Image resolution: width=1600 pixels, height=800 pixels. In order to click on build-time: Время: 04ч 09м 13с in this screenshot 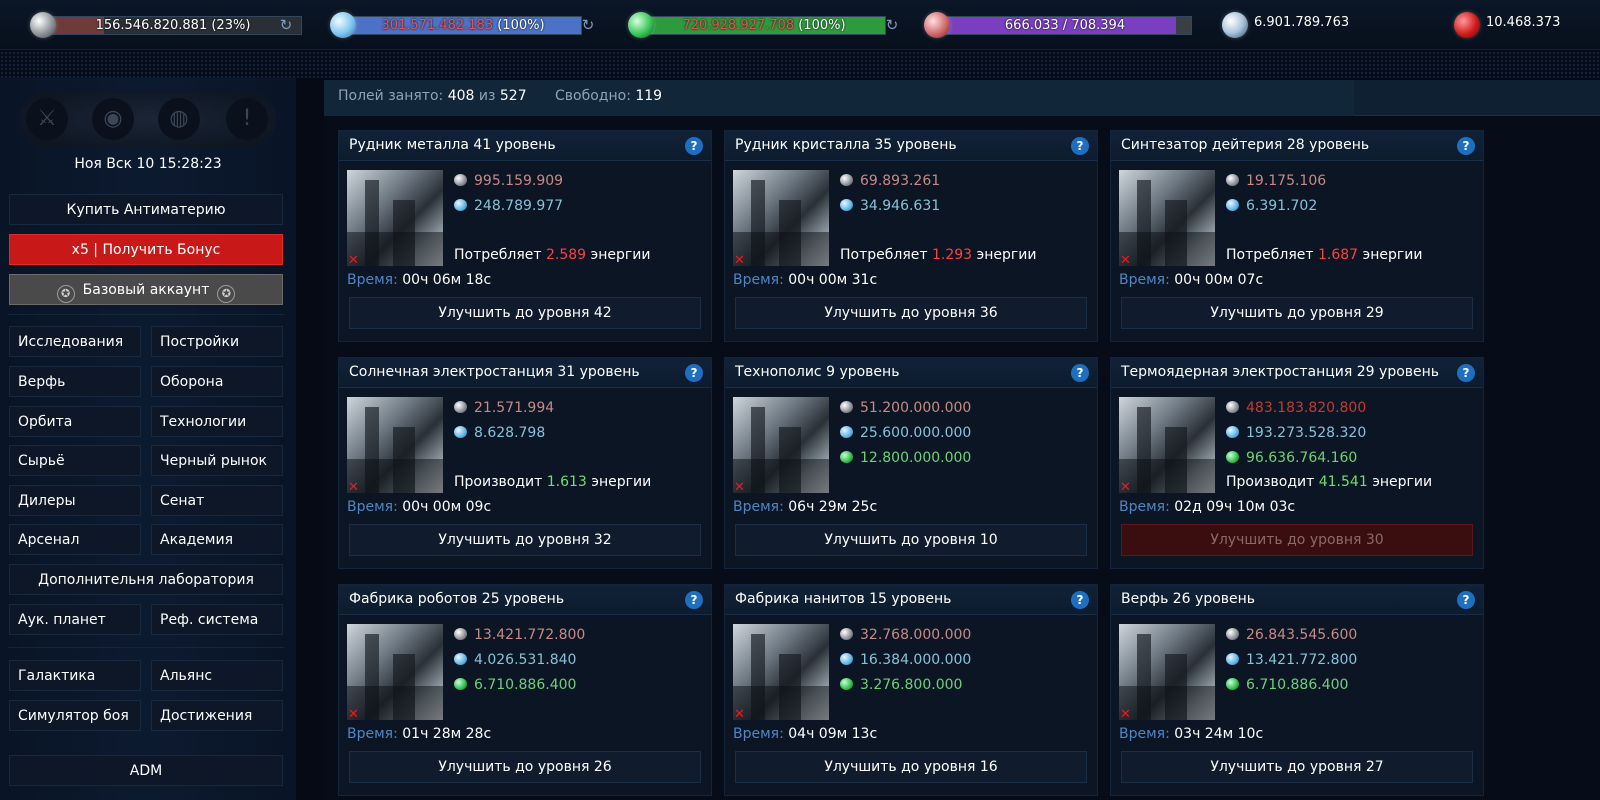, I will do `click(805, 734)`.